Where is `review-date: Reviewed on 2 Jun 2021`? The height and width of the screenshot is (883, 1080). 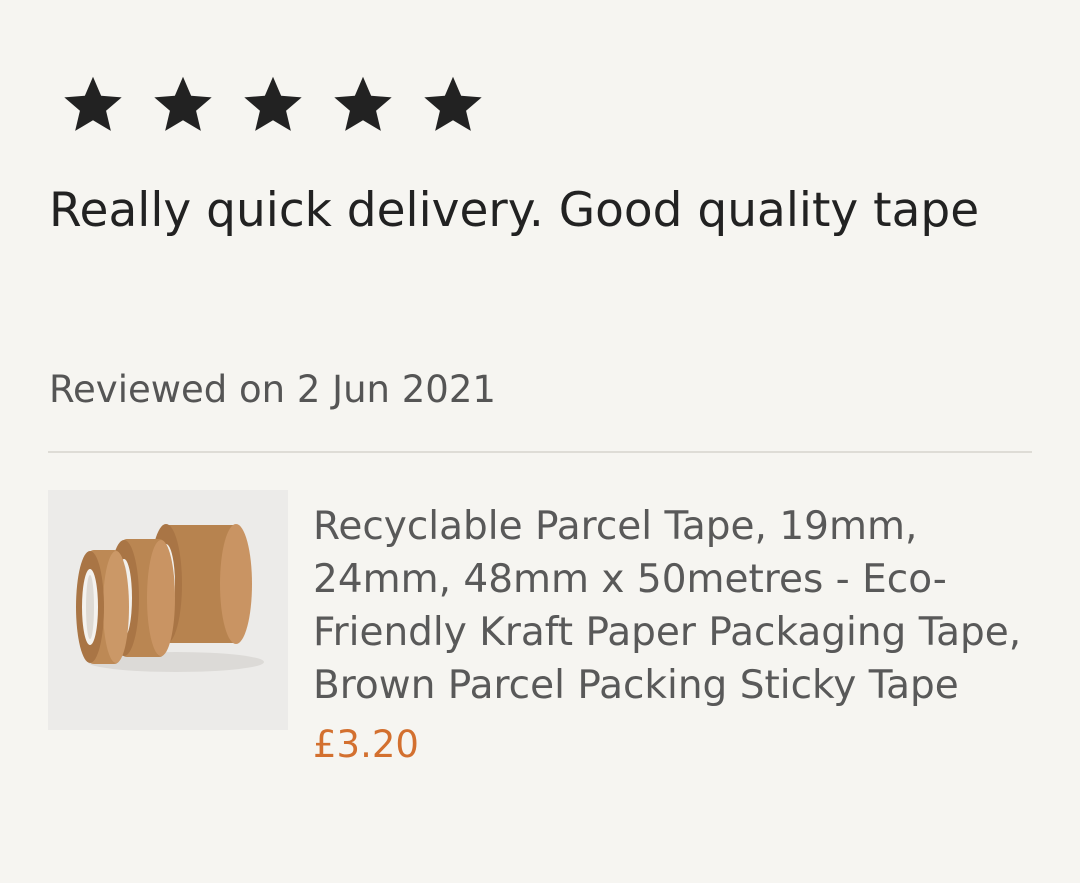 review-date: Reviewed on 2 Jun 2021 is located at coordinates (272, 389).